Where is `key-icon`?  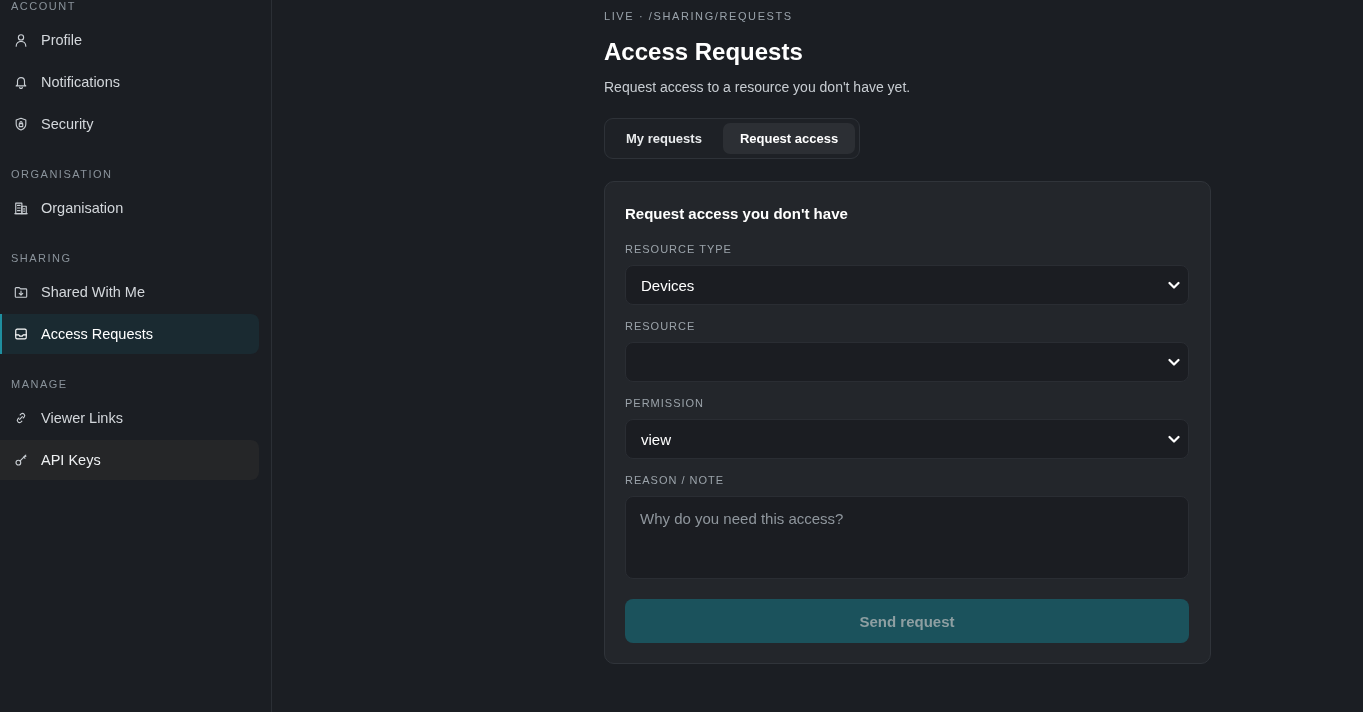 key-icon is located at coordinates (21, 460).